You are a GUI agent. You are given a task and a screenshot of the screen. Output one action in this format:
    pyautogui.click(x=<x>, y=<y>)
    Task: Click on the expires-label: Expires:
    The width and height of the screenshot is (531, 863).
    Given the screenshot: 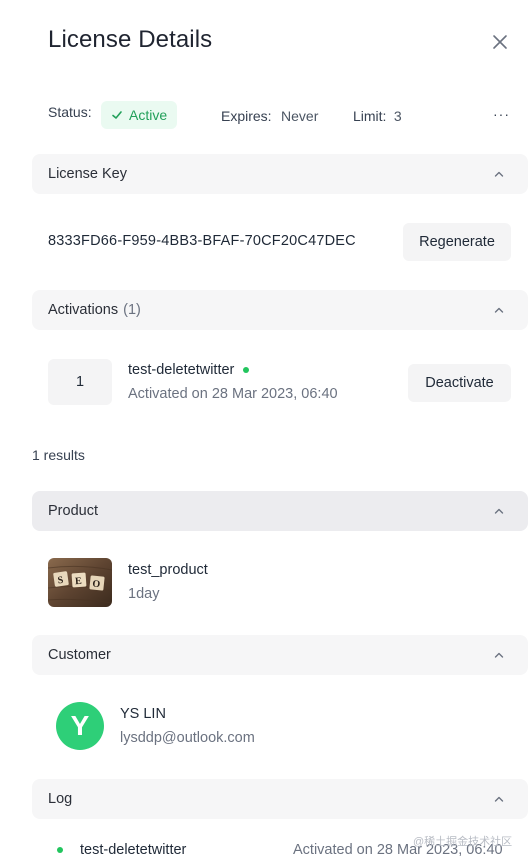 What is the action you would take?
    pyautogui.click(x=246, y=116)
    